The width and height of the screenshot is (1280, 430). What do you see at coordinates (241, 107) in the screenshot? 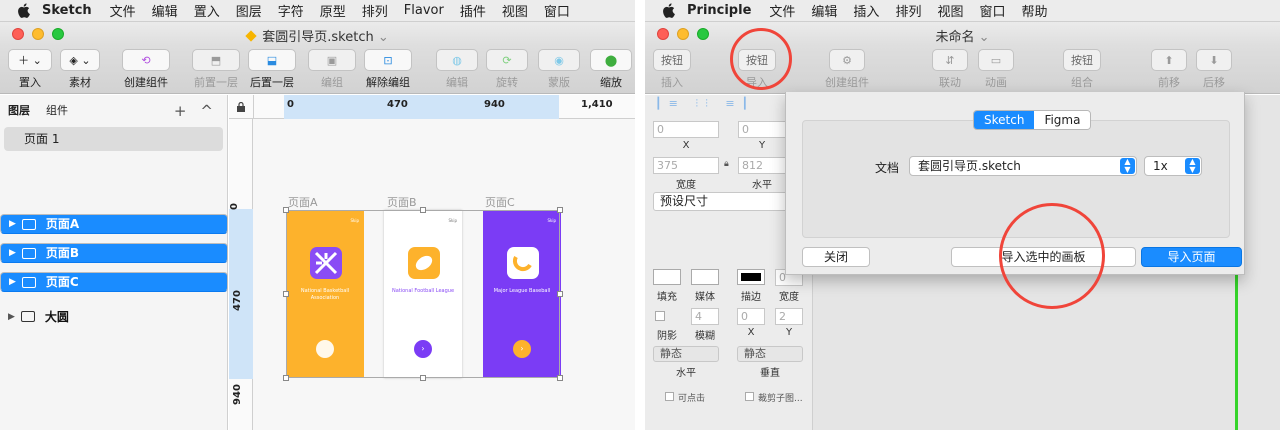
I see `lock-icon` at bounding box center [241, 107].